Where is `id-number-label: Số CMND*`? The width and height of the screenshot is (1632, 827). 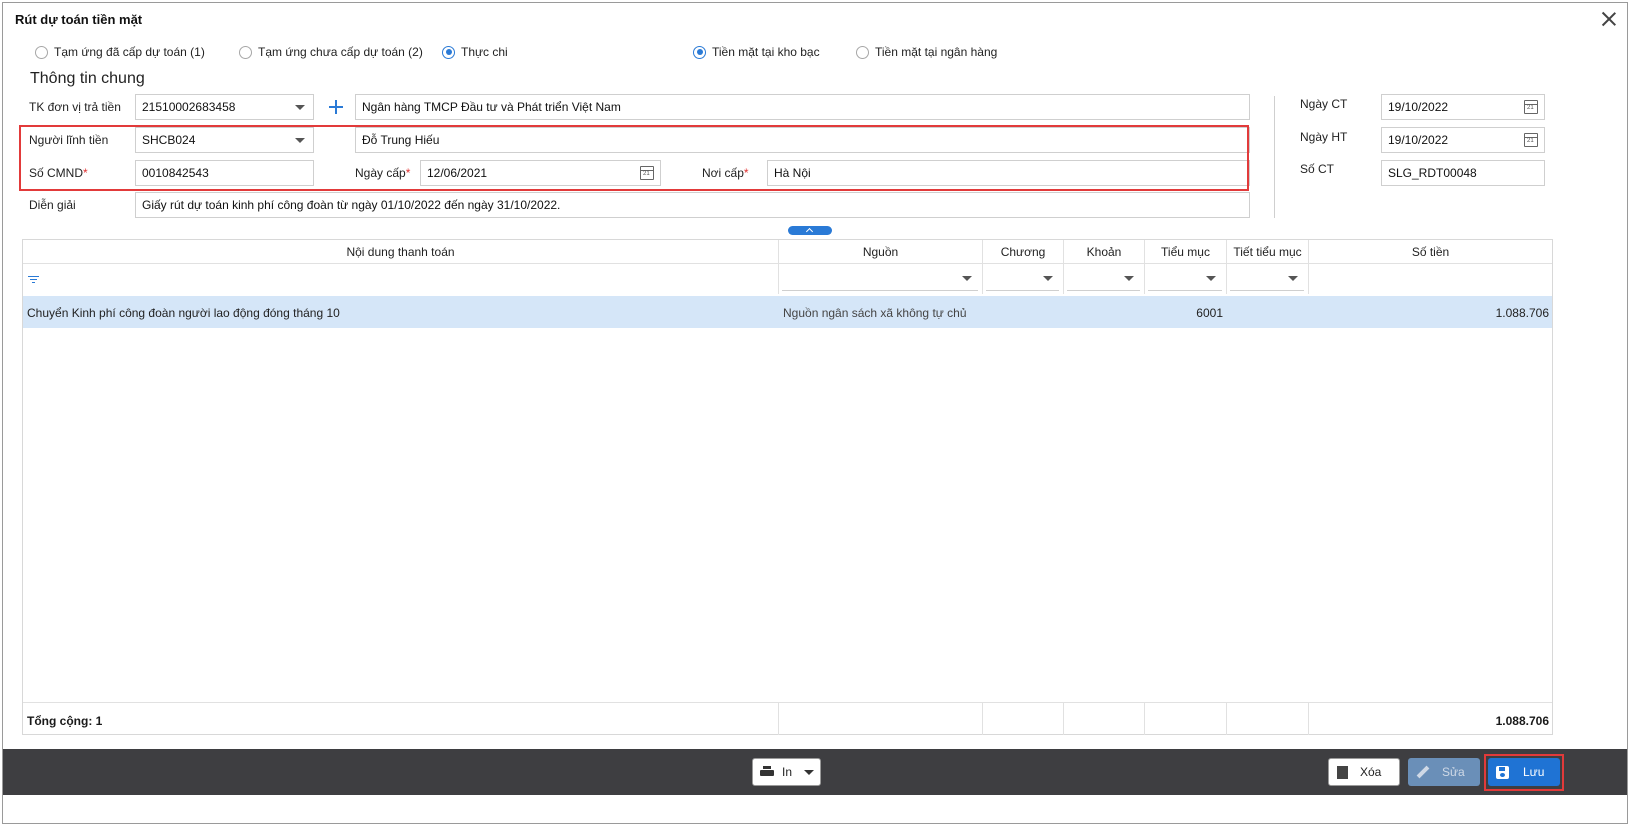 id-number-label: Số CMND* is located at coordinates (58, 173).